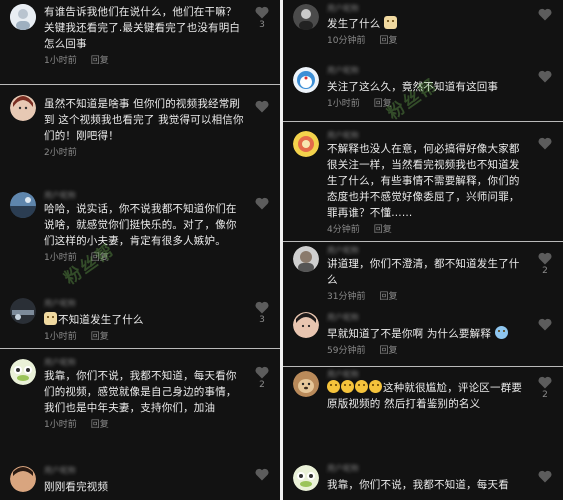  I want to click on comment-text: 发生了什么, so click(354, 24).